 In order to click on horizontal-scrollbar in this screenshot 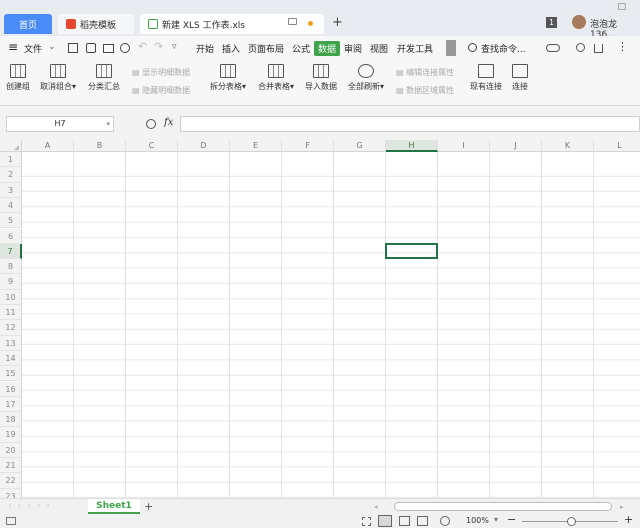, I will do `click(503, 506)`.